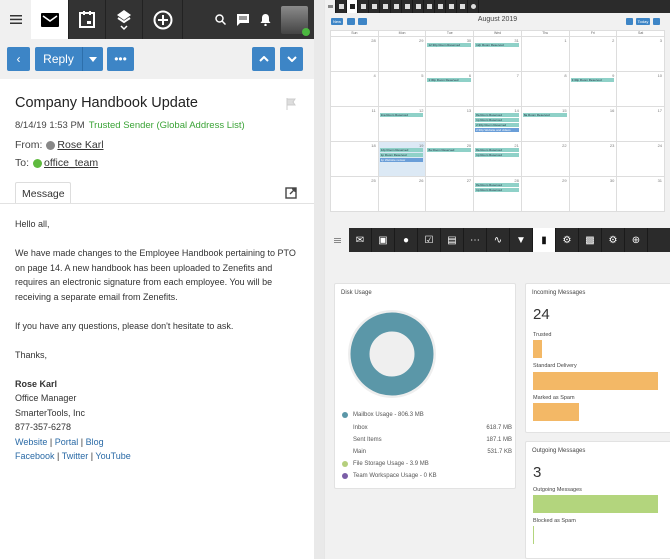 The height and width of the screenshot is (559, 670). Describe the element at coordinates (263, 59) in the screenshot. I see `previous-message-button` at that location.